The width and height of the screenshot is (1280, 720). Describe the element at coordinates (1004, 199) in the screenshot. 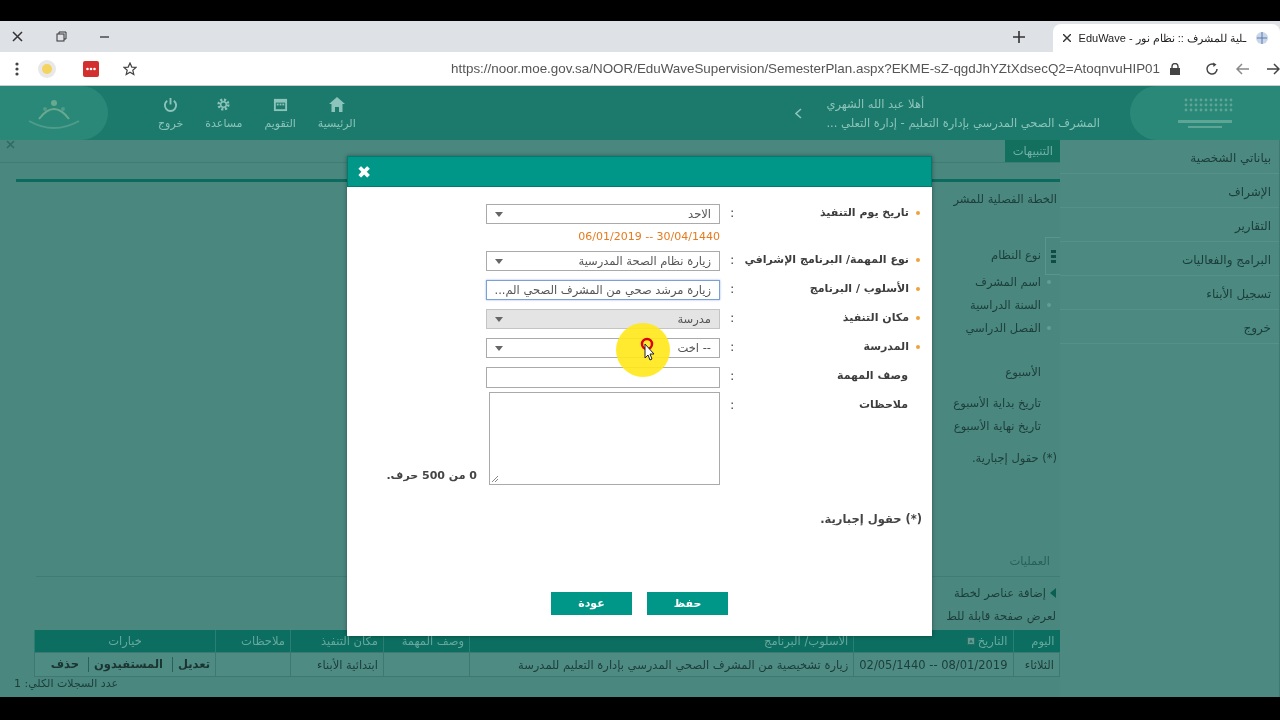

I see `section-title: الخطة الفصلية للمشر` at that location.